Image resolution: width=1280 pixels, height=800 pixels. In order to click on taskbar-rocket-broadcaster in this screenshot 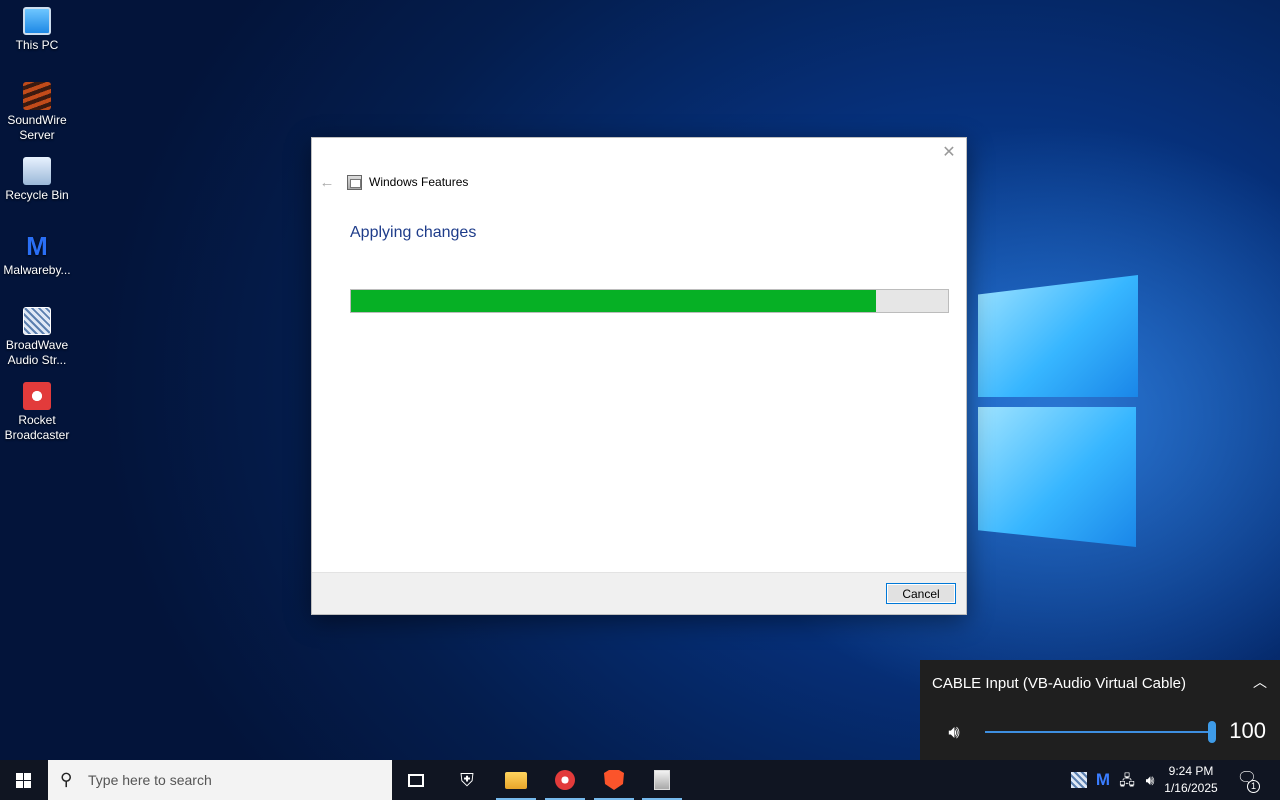, I will do `click(565, 780)`.